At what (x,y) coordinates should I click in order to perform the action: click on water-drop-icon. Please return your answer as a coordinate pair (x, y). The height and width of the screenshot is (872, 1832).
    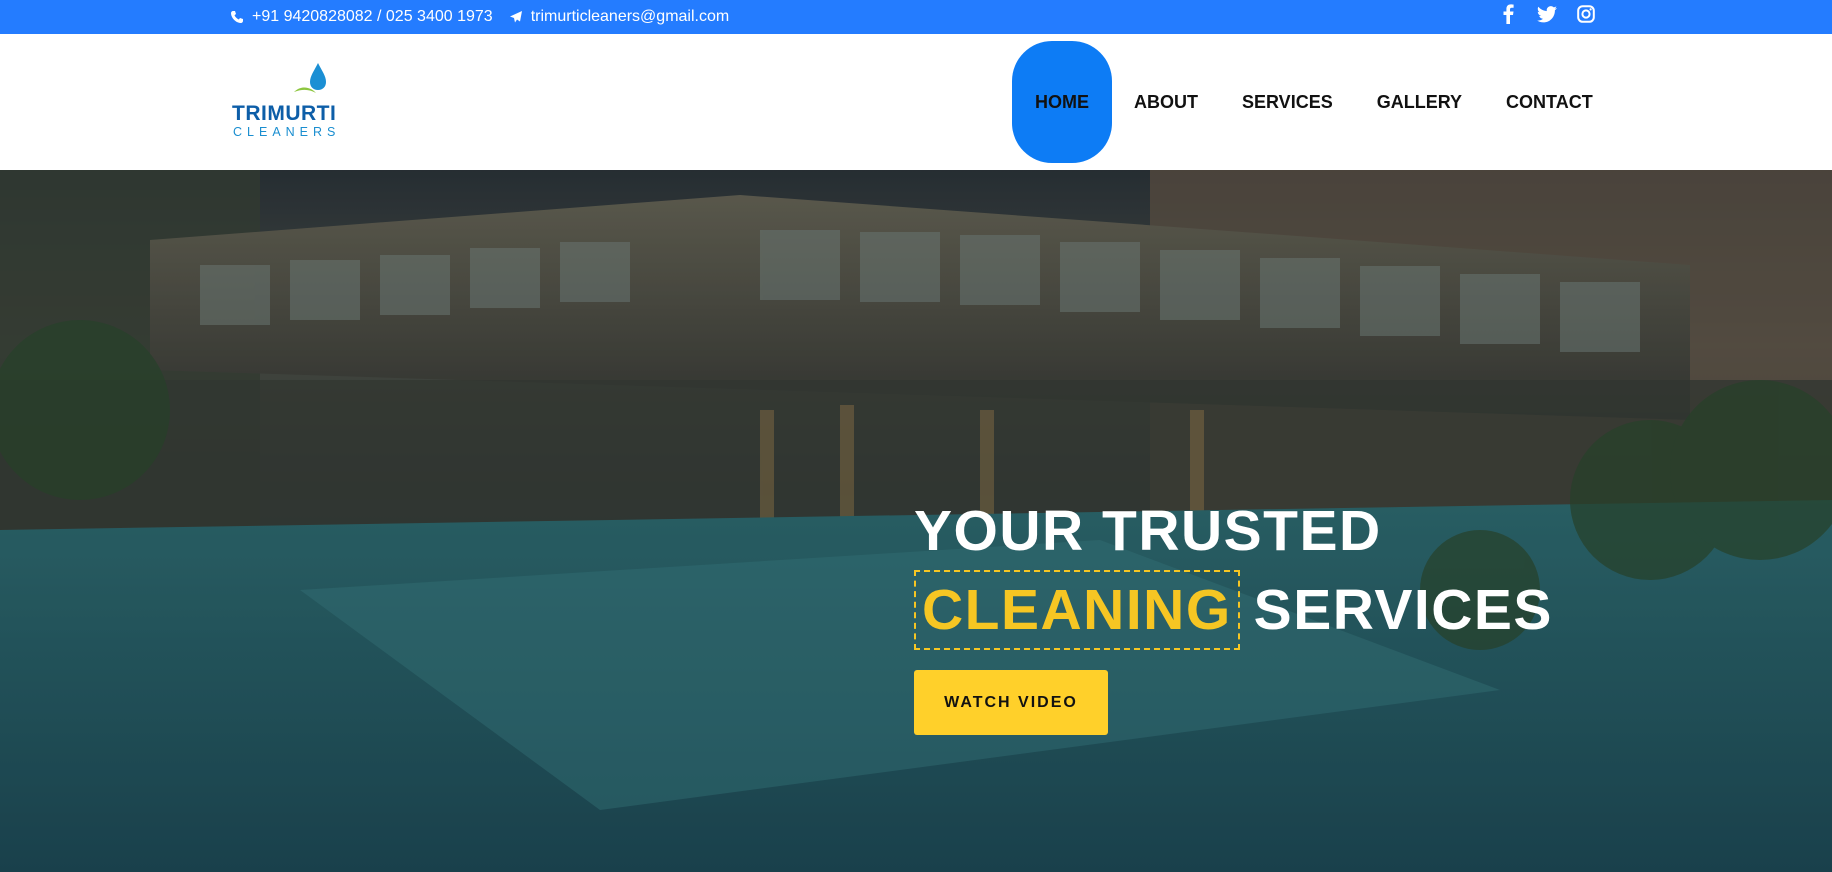
    Looking at the image, I should click on (310, 78).